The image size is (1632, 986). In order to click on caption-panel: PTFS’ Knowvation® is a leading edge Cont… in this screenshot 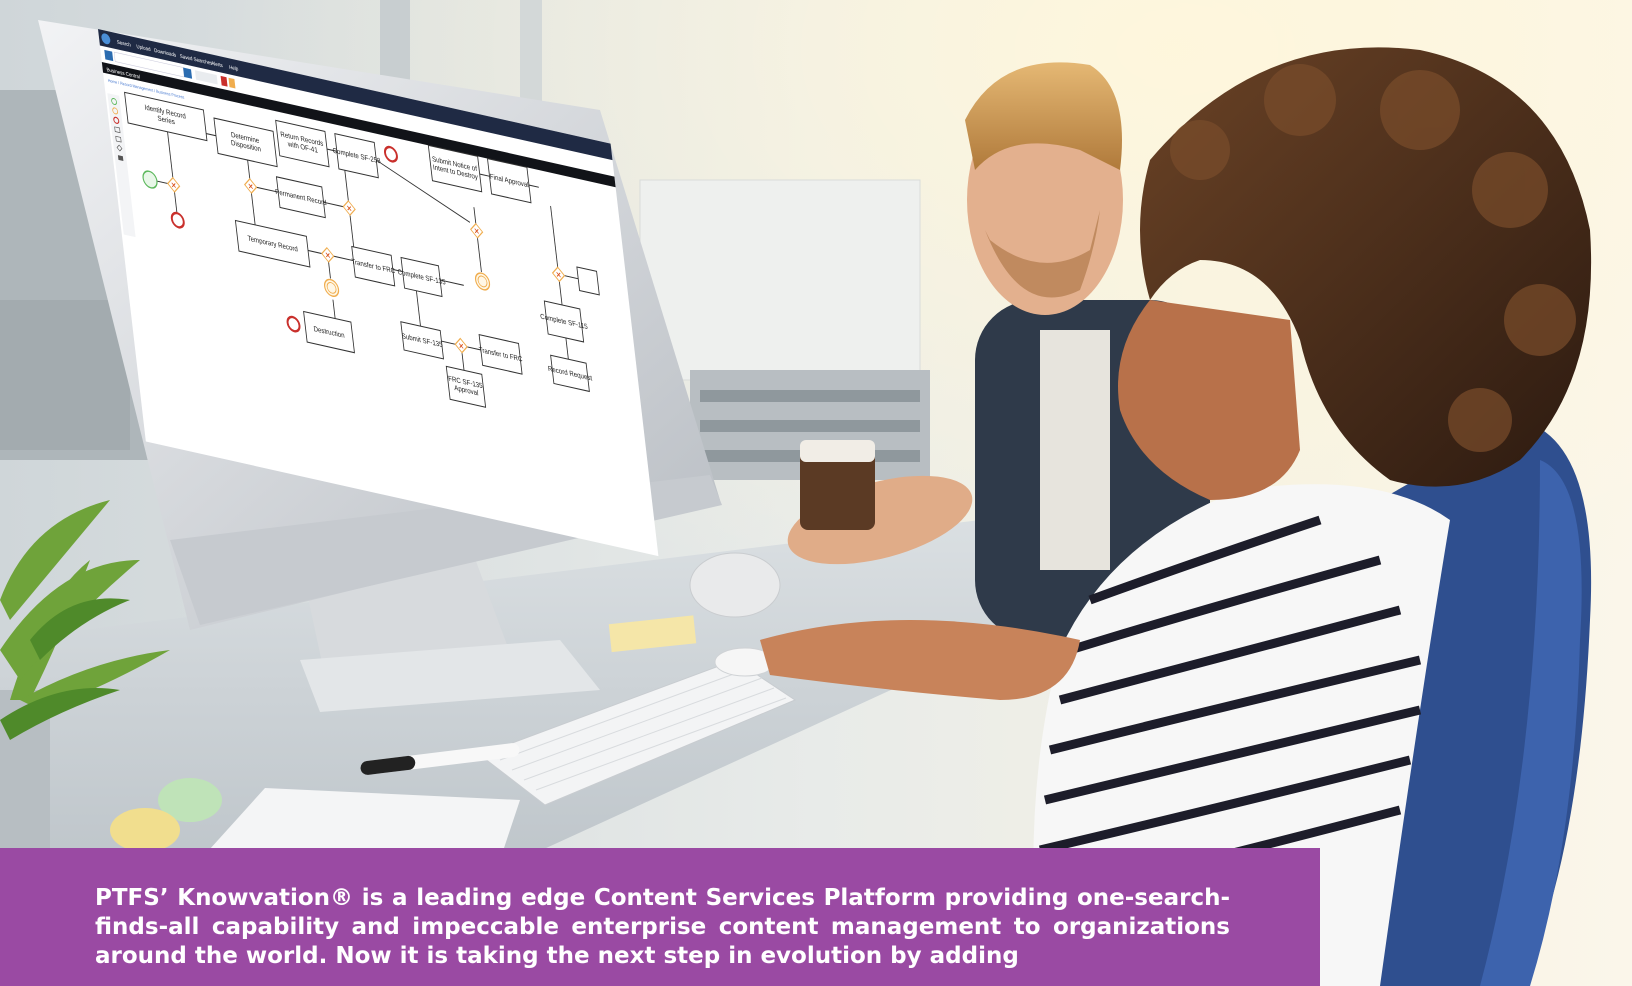, I will do `click(660, 917)`.